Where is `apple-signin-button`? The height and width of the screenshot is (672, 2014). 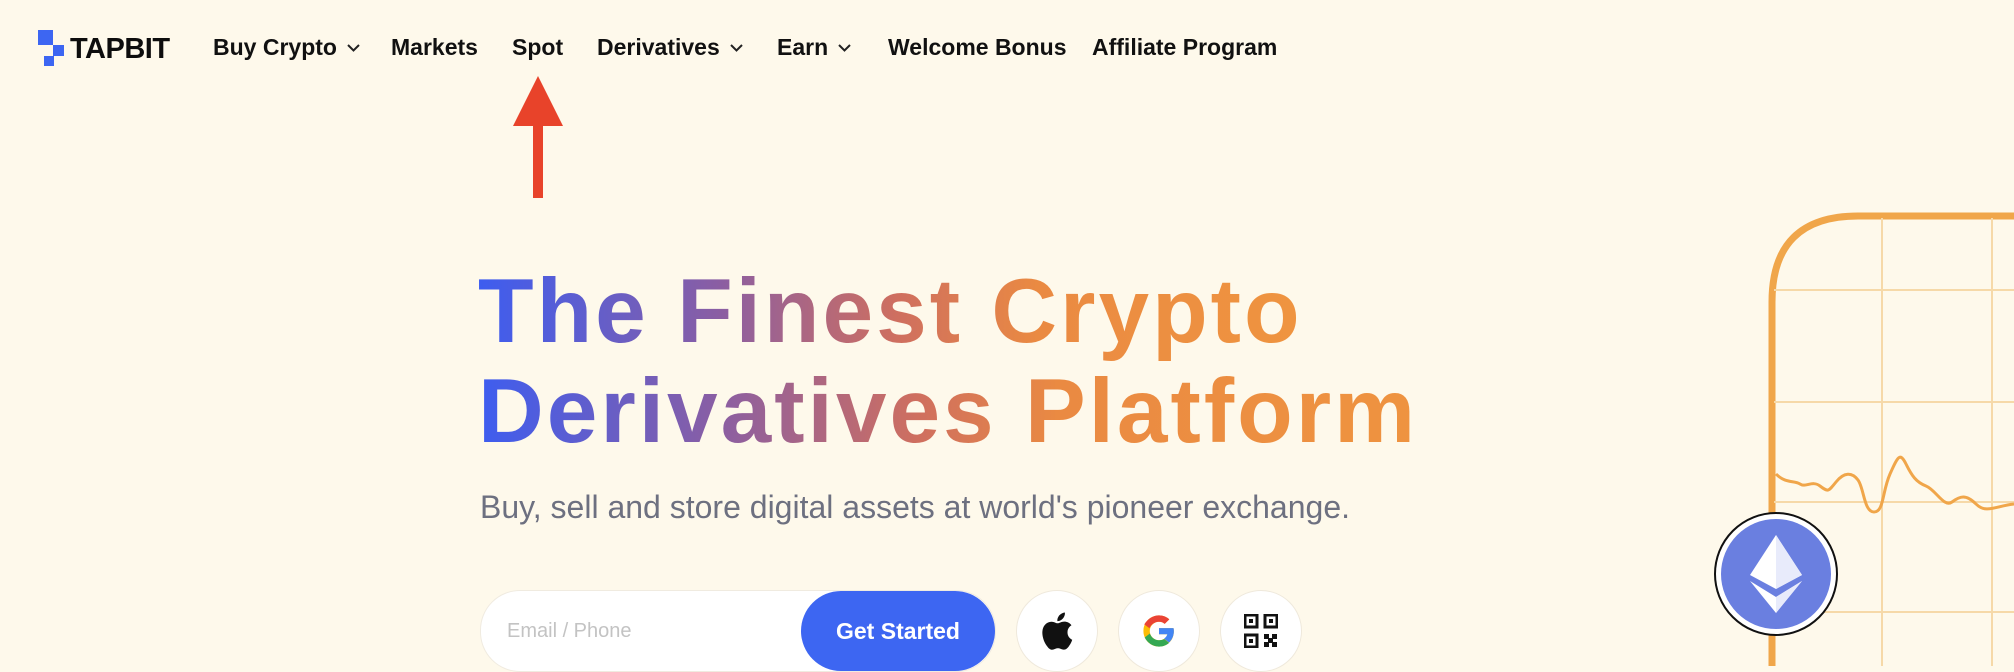 apple-signin-button is located at coordinates (1057, 631).